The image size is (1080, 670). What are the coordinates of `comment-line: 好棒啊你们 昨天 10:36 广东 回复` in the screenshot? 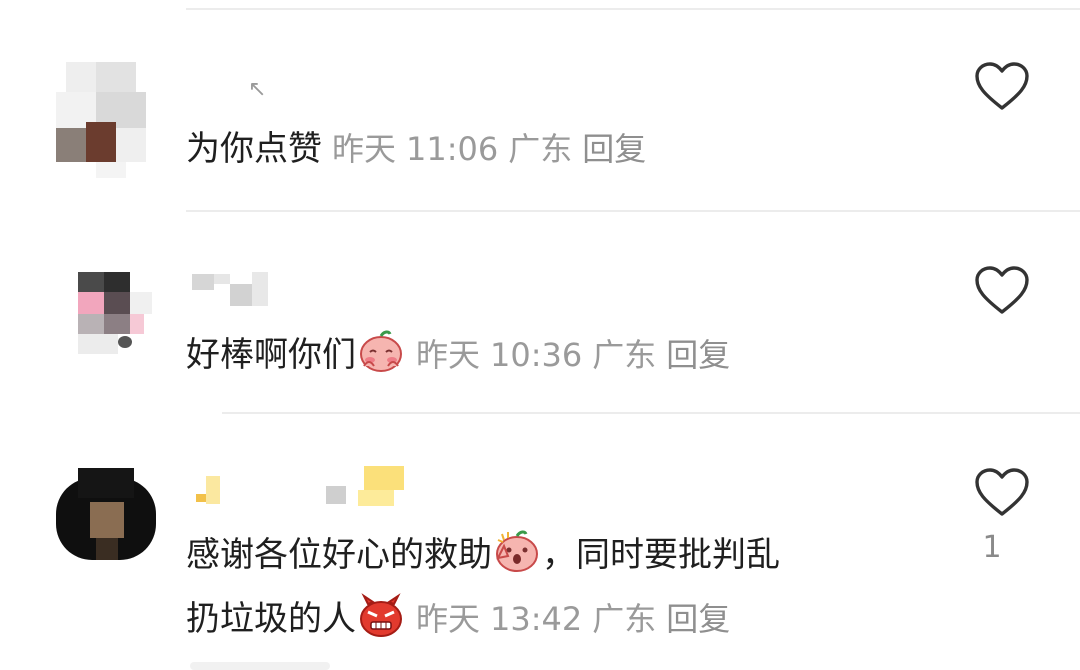 It's located at (458, 353).